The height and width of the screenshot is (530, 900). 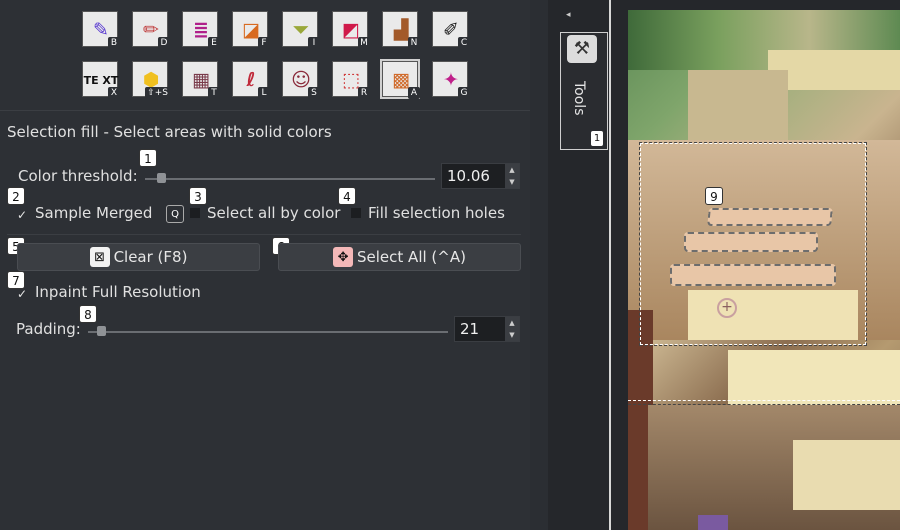 I want to click on shortcut-key: C, so click(x=464, y=43).